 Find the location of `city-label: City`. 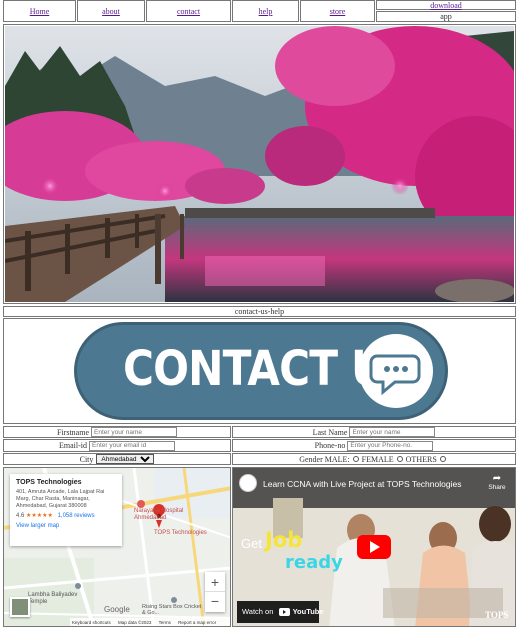

city-label: City is located at coordinates (86, 459).